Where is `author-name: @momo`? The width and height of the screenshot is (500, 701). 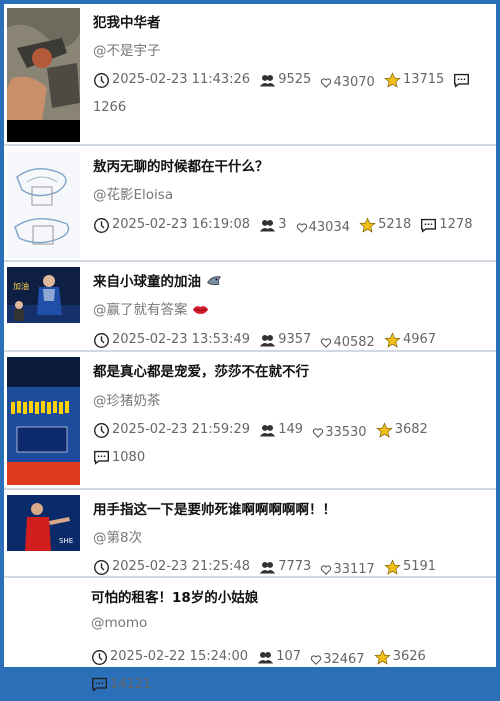
author-name: @momo is located at coordinates (119, 623).